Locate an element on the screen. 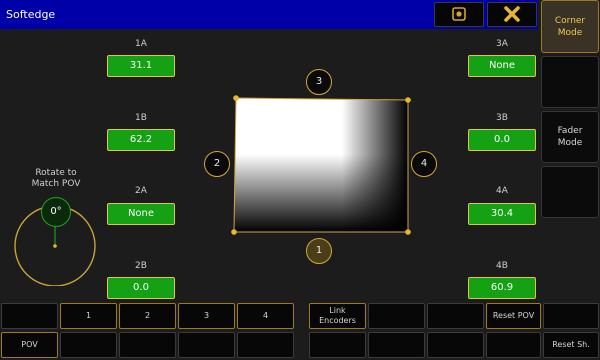  close-icon is located at coordinates (512, 14).